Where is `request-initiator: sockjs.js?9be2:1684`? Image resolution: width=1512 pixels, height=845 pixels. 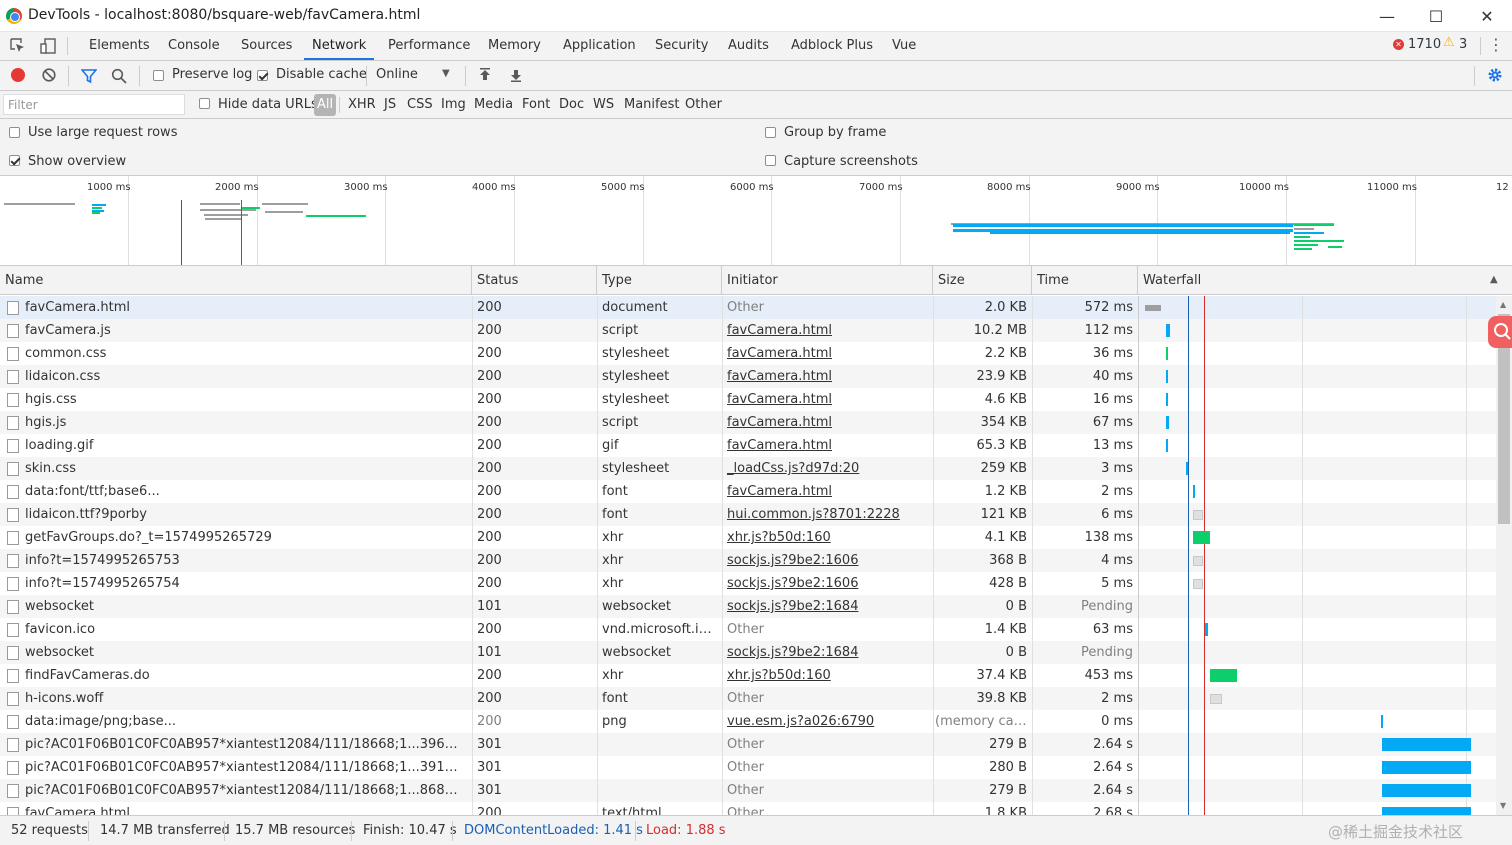 request-initiator: sockjs.js?9be2:1684 is located at coordinates (827, 606).